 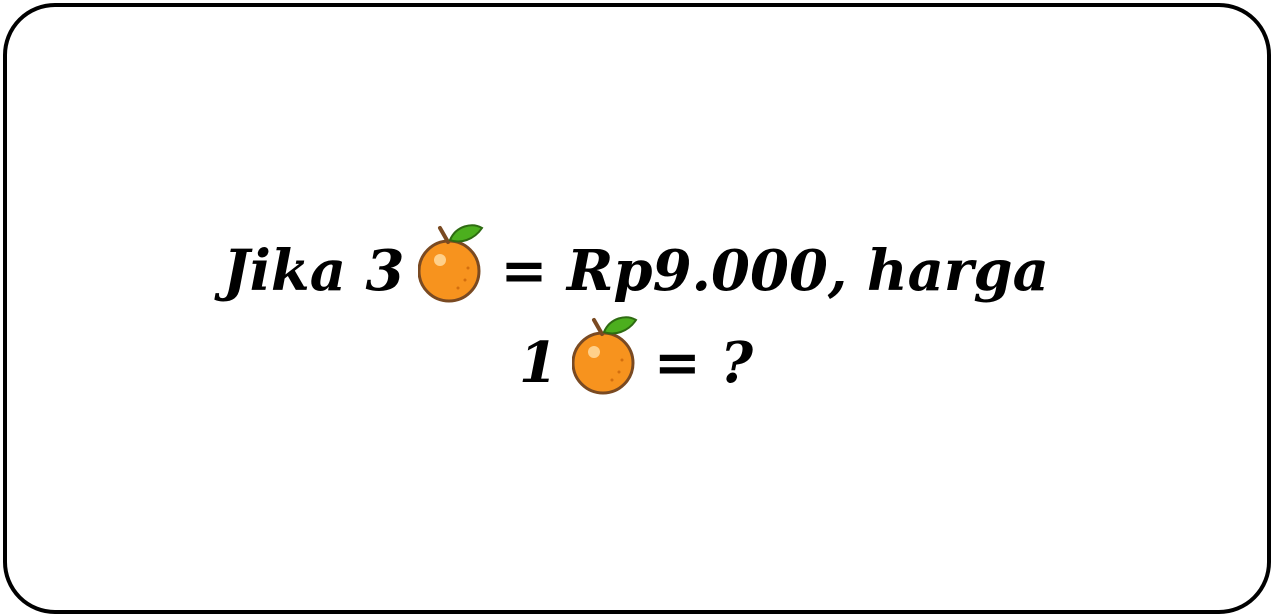 I want to click on question-line-1-suffix: = Rp9.000, harga, so click(x=774, y=271).